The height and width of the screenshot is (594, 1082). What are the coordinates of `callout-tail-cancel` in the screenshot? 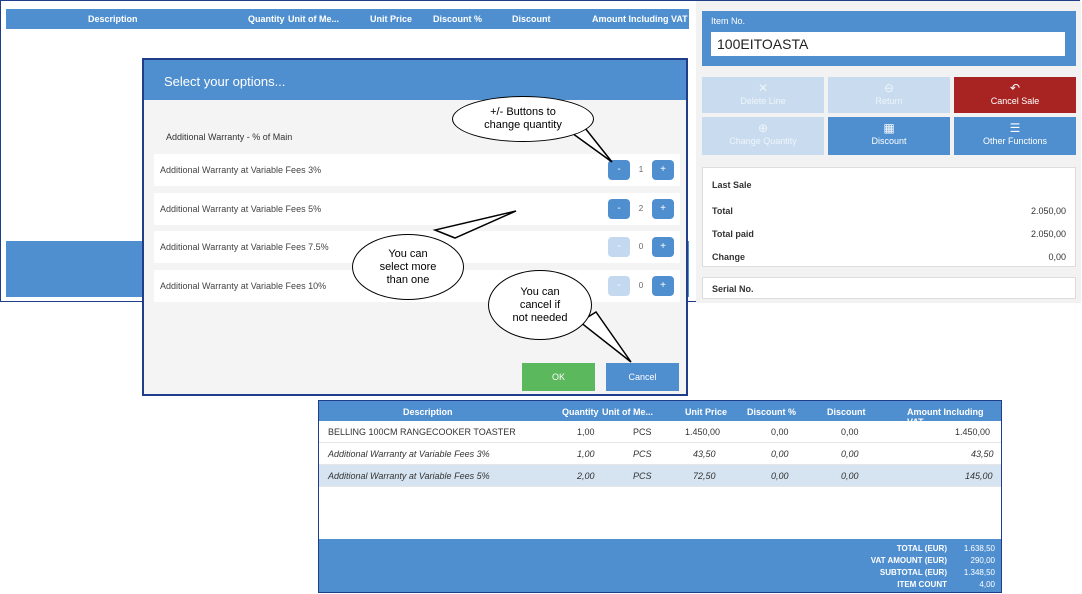 It's located at (605, 336).